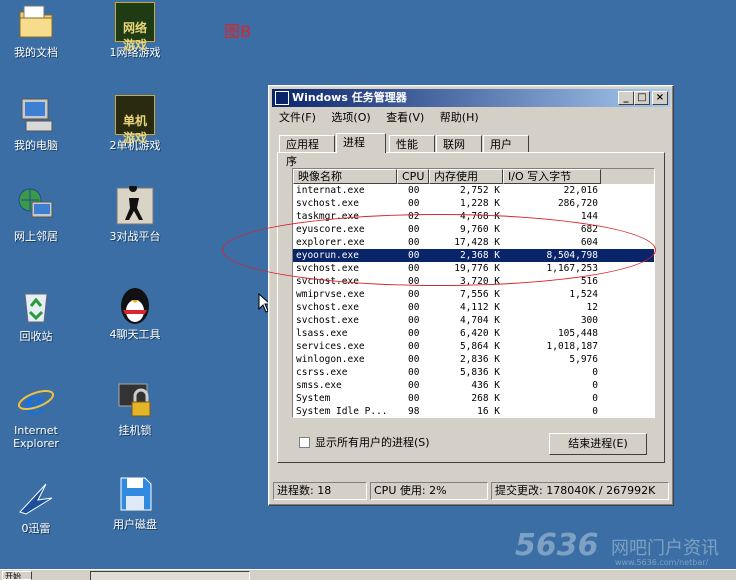  Describe the element at coordinates (345, 176) in the screenshot. I see `column-image-name: 映像名称` at that location.